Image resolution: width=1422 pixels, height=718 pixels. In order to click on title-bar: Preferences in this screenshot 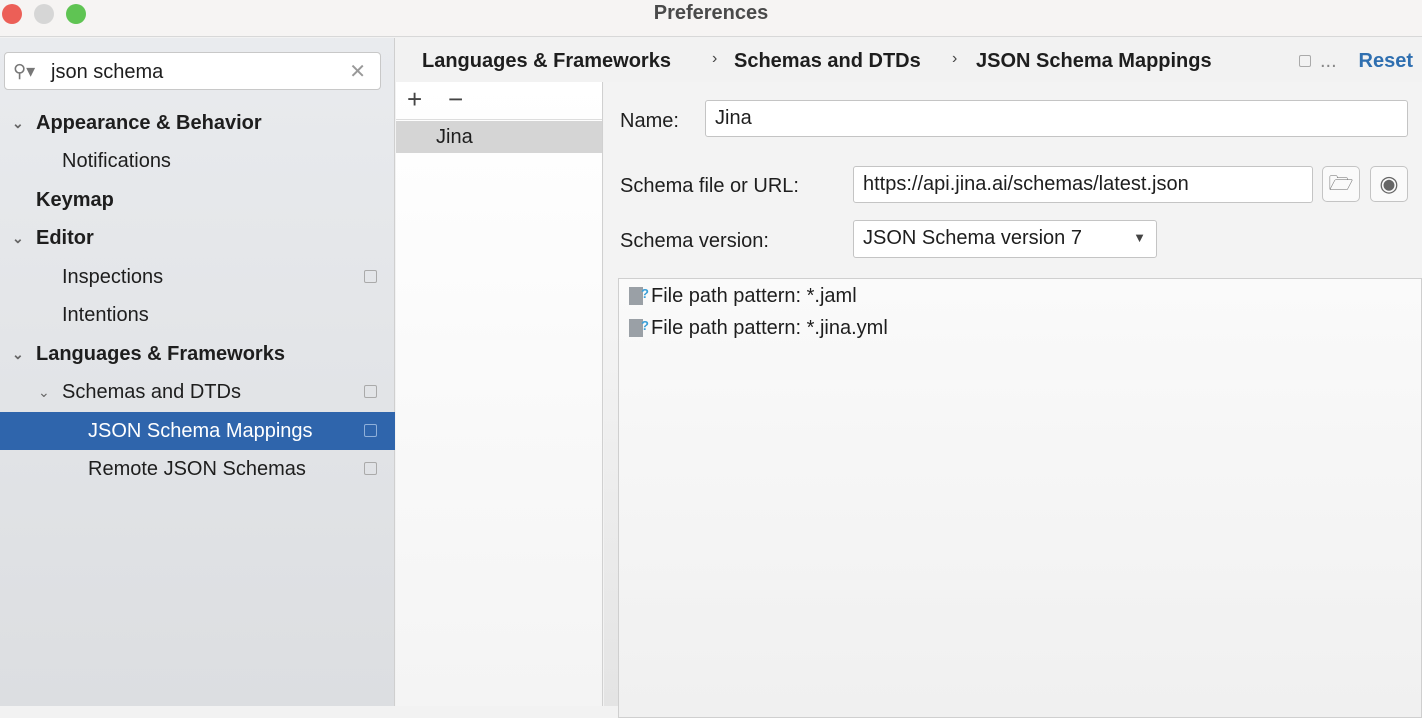, I will do `click(711, 18)`.